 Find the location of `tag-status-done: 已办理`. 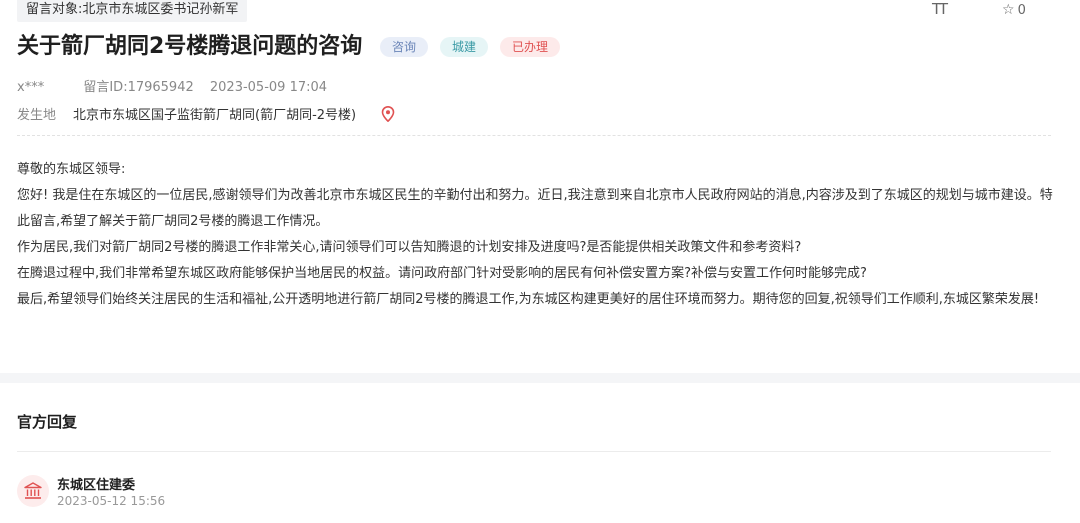

tag-status-done: 已办理 is located at coordinates (530, 47).